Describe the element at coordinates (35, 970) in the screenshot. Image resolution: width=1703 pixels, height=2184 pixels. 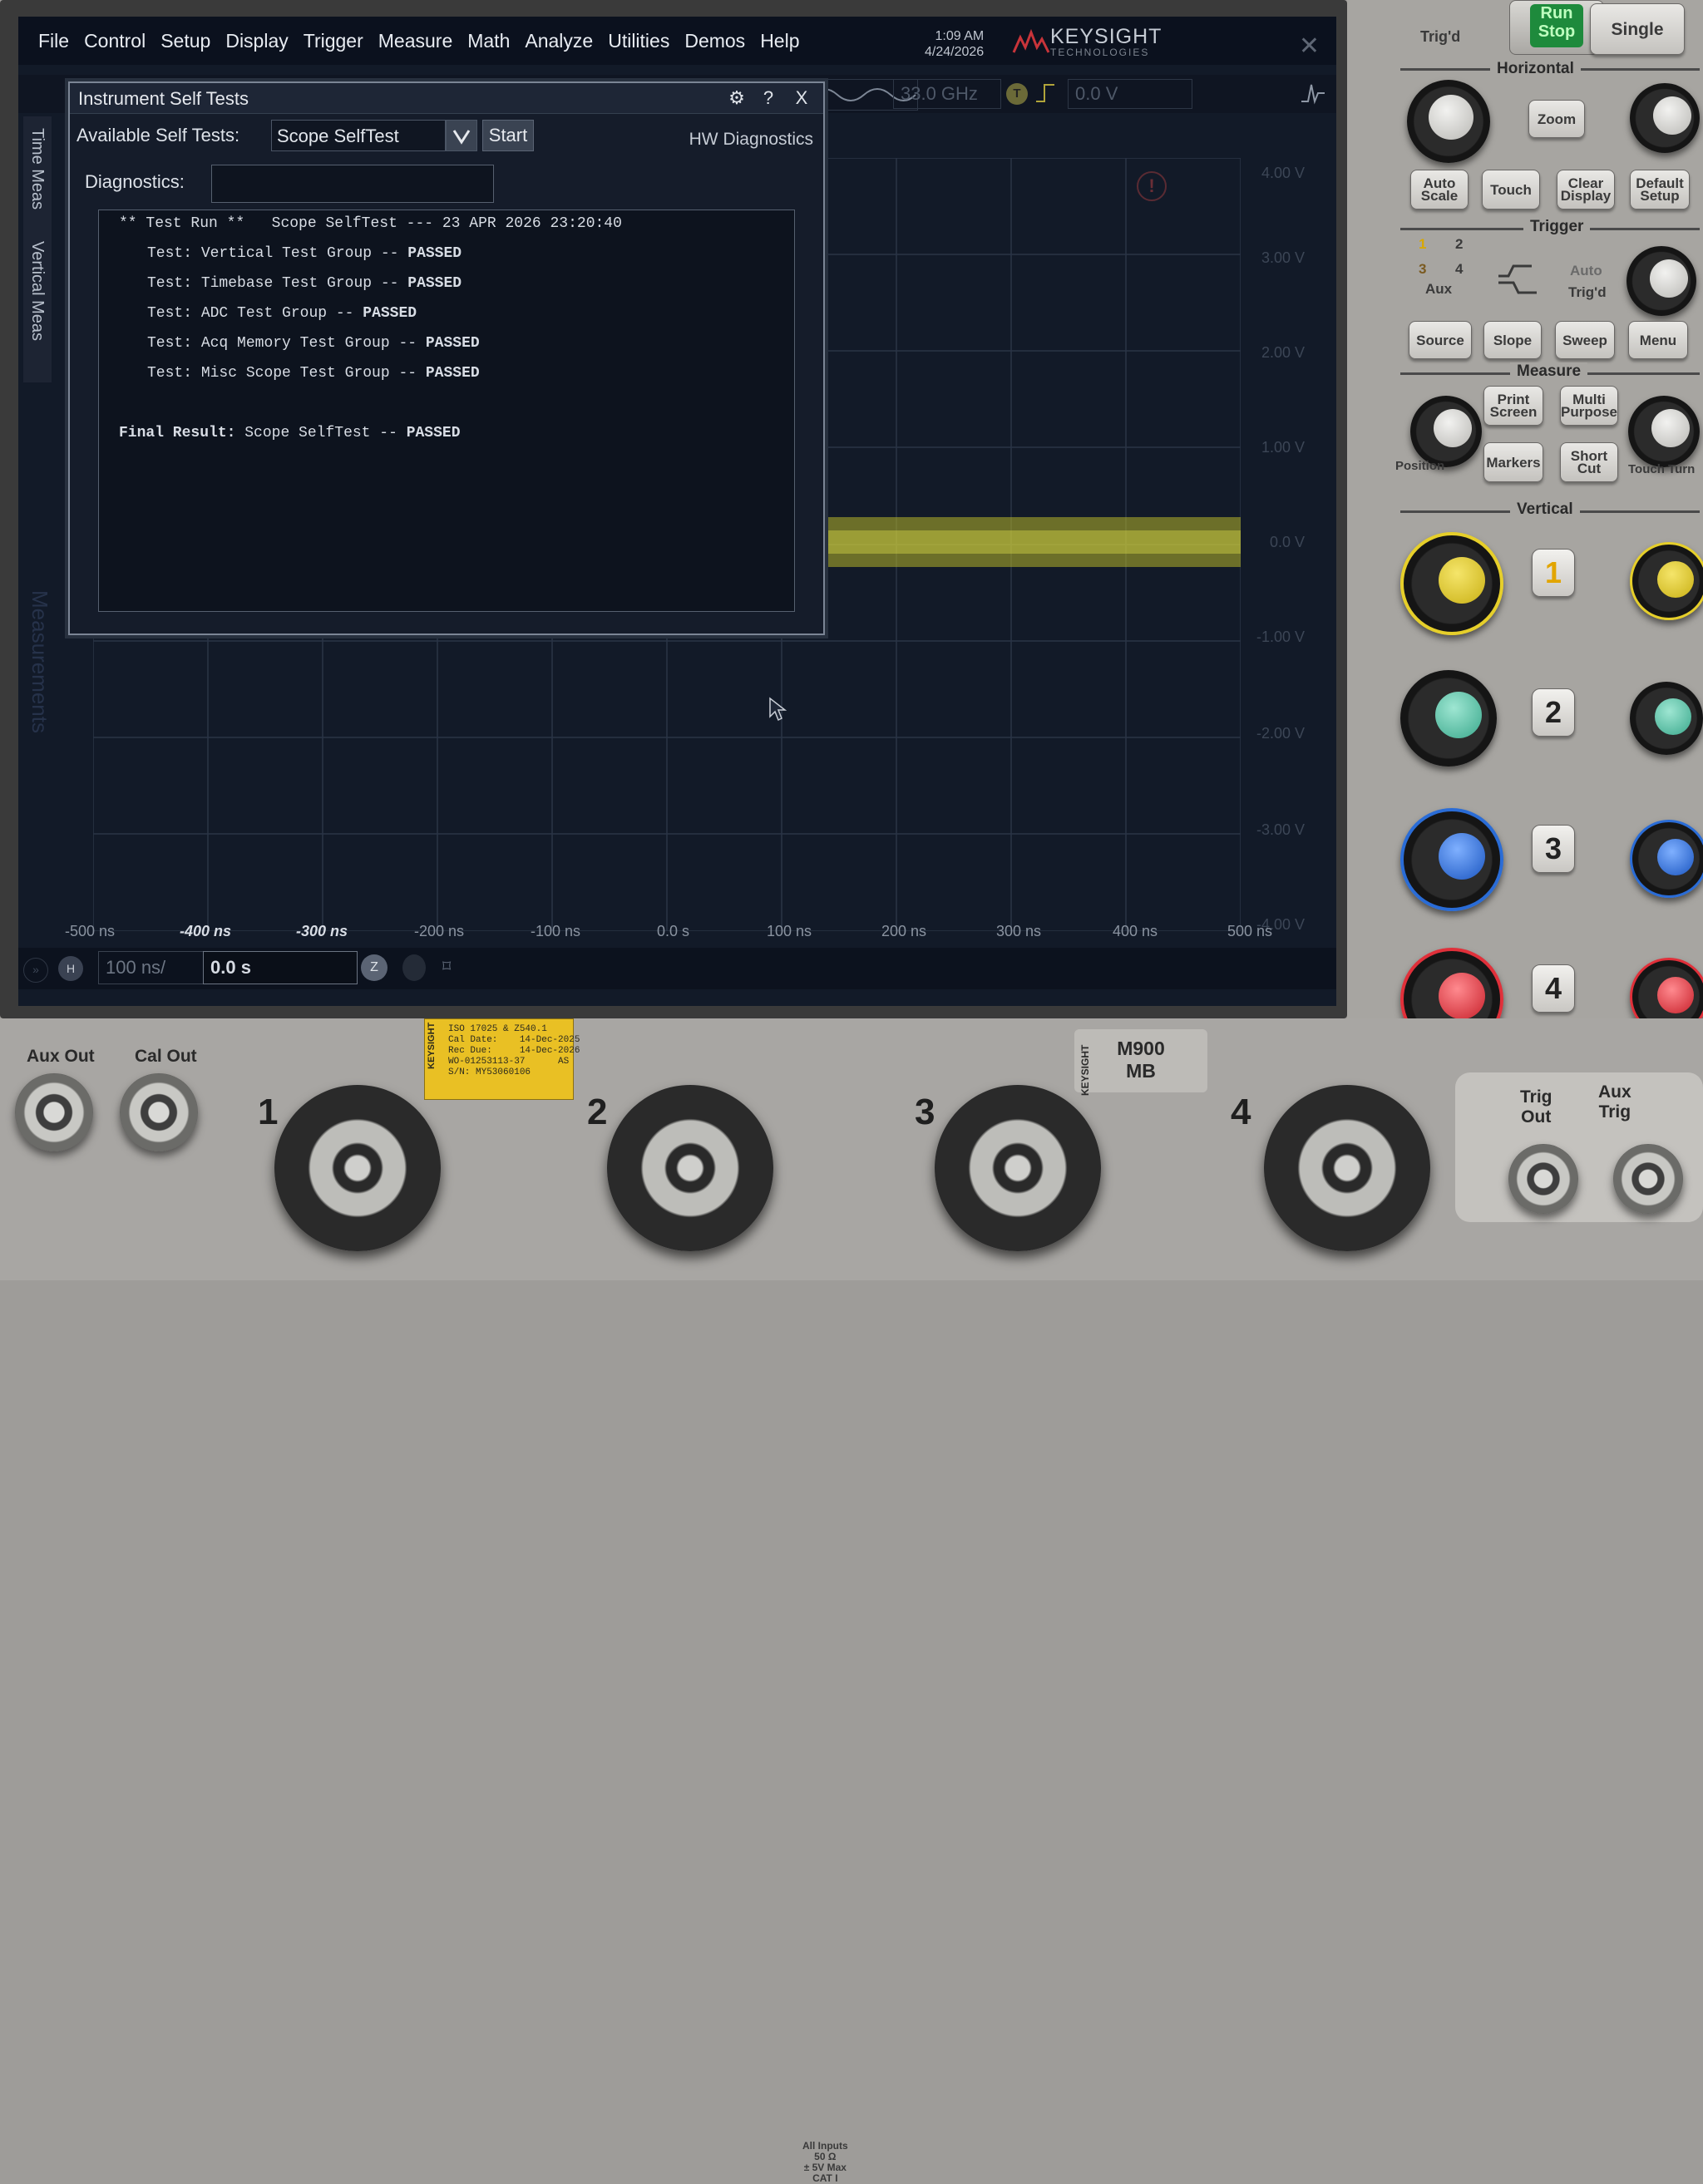
I see `expand-arrow-icon: »` at that location.